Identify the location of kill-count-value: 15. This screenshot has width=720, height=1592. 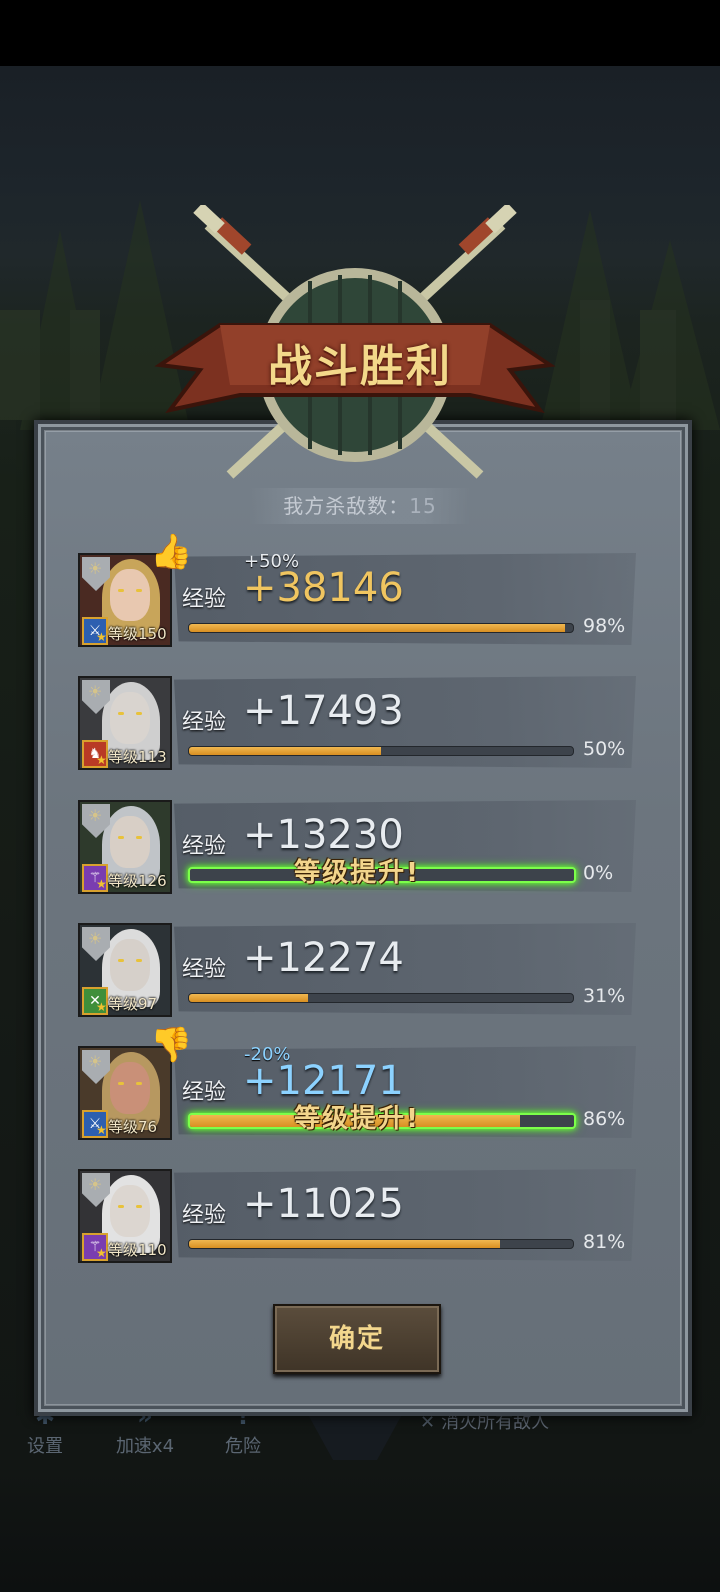
(423, 506).